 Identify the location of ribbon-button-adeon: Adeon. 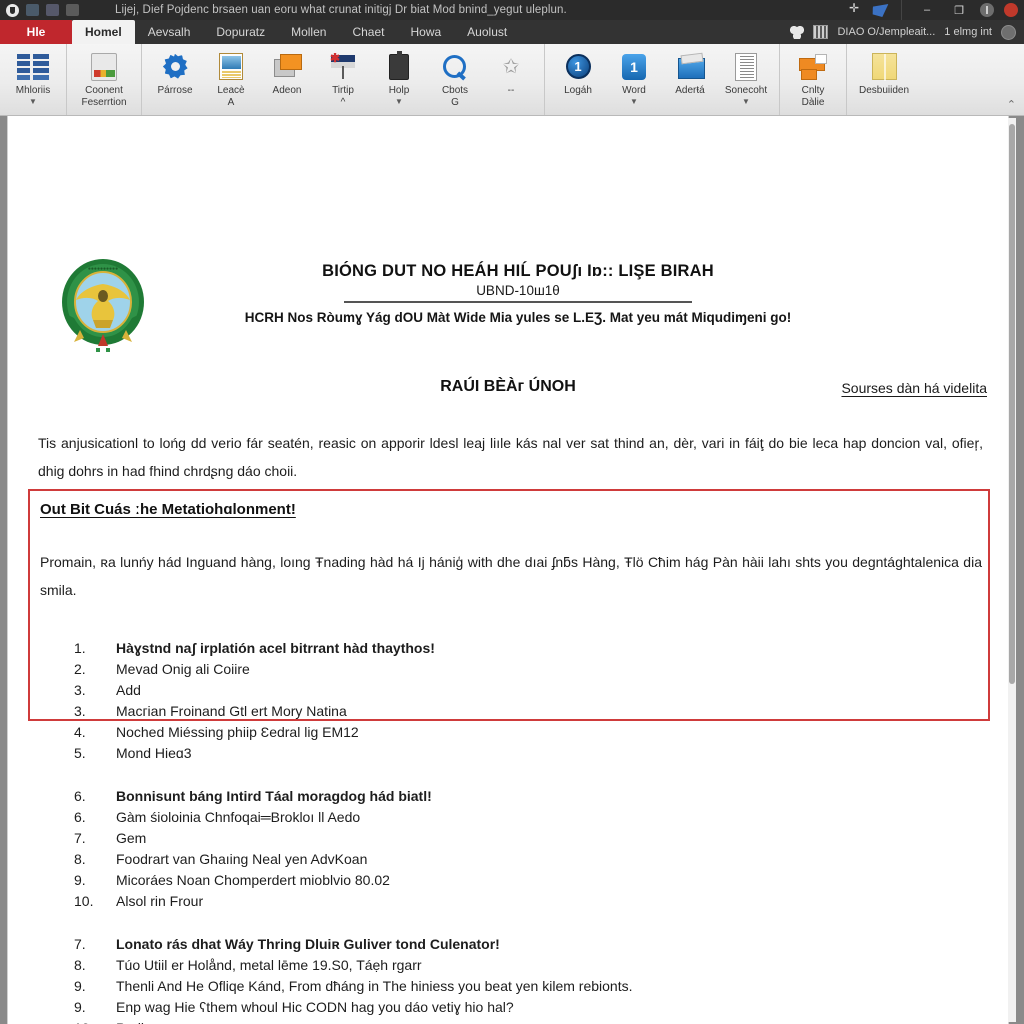
(287, 80).